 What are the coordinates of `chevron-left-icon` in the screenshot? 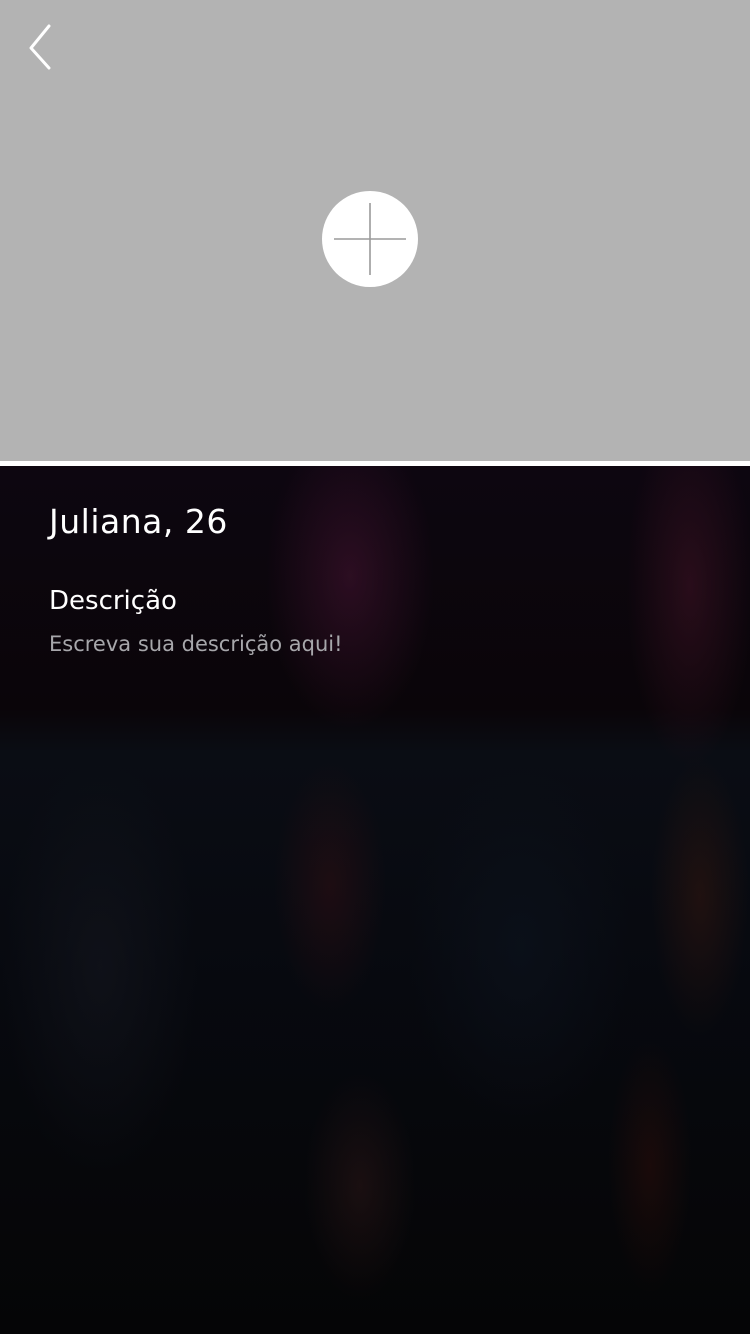 It's located at (40, 46).